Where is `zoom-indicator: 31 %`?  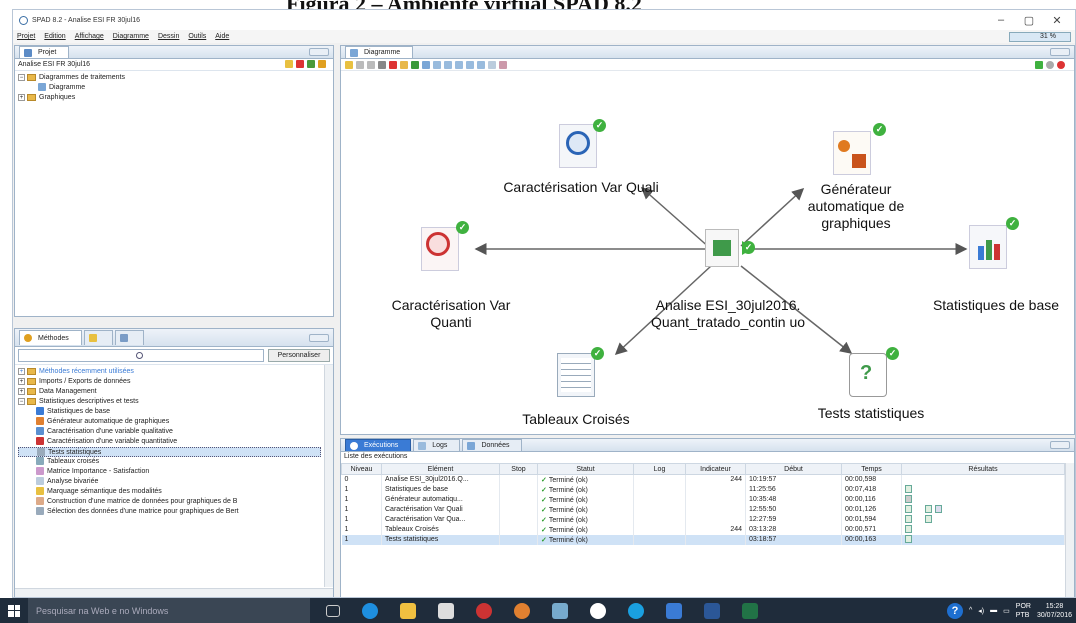 zoom-indicator: 31 % is located at coordinates (1040, 37).